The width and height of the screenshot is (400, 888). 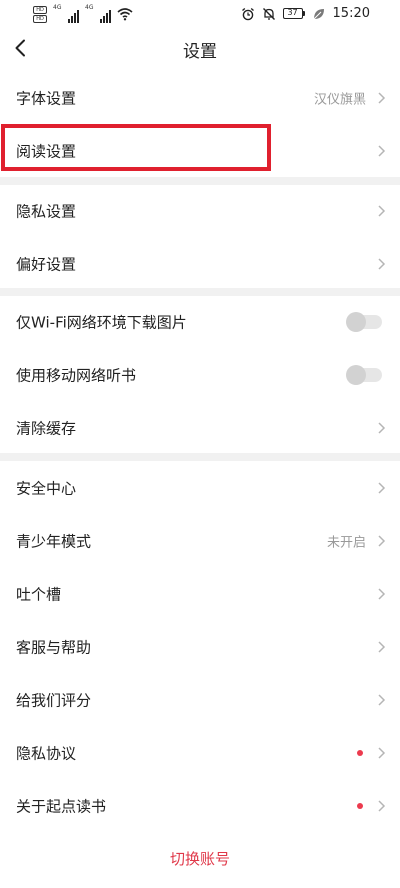 I want to click on switch-account-button: 切换账号, so click(x=200, y=858).